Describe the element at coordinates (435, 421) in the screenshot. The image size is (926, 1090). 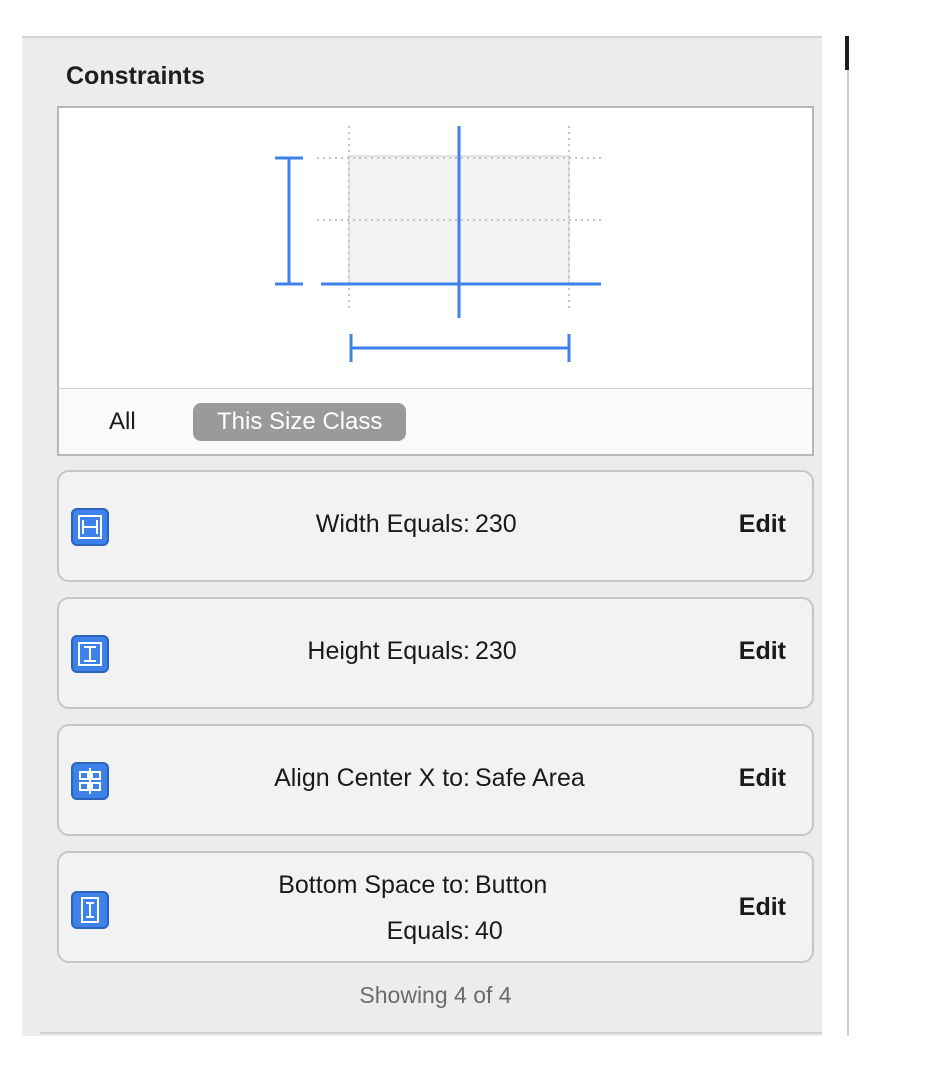
I see `size-class-segmented-control: All This Size Class` at that location.